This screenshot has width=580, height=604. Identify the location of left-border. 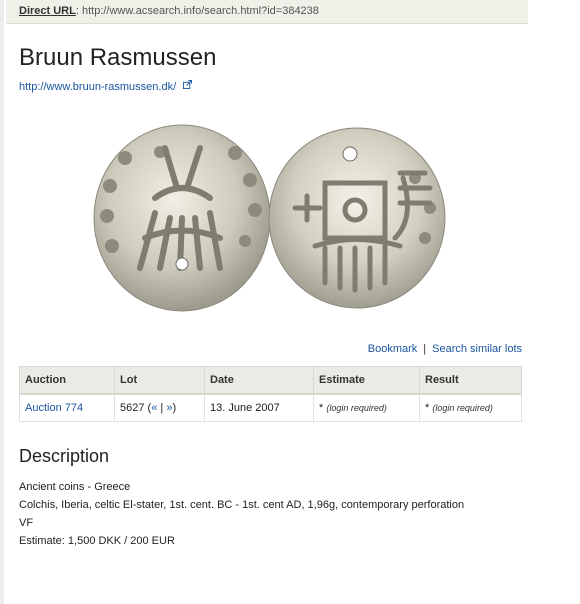
(2, 302).